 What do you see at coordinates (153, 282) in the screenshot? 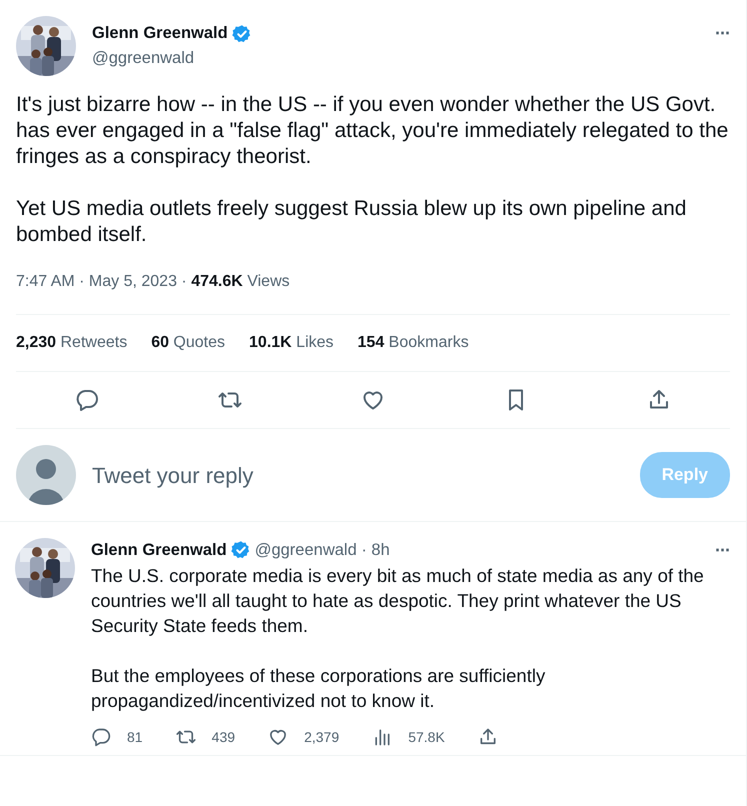
I see `tweet-meta: 7:47 AM · May 5, 2023 · 474.6K Views` at bounding box center [153, 282].